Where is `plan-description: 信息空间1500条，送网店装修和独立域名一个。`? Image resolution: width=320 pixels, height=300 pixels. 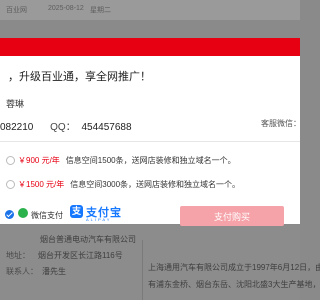 plan-description: 信息空间1500条，送网店装修和独立域名一个。 is located at coordinates (150, 160).